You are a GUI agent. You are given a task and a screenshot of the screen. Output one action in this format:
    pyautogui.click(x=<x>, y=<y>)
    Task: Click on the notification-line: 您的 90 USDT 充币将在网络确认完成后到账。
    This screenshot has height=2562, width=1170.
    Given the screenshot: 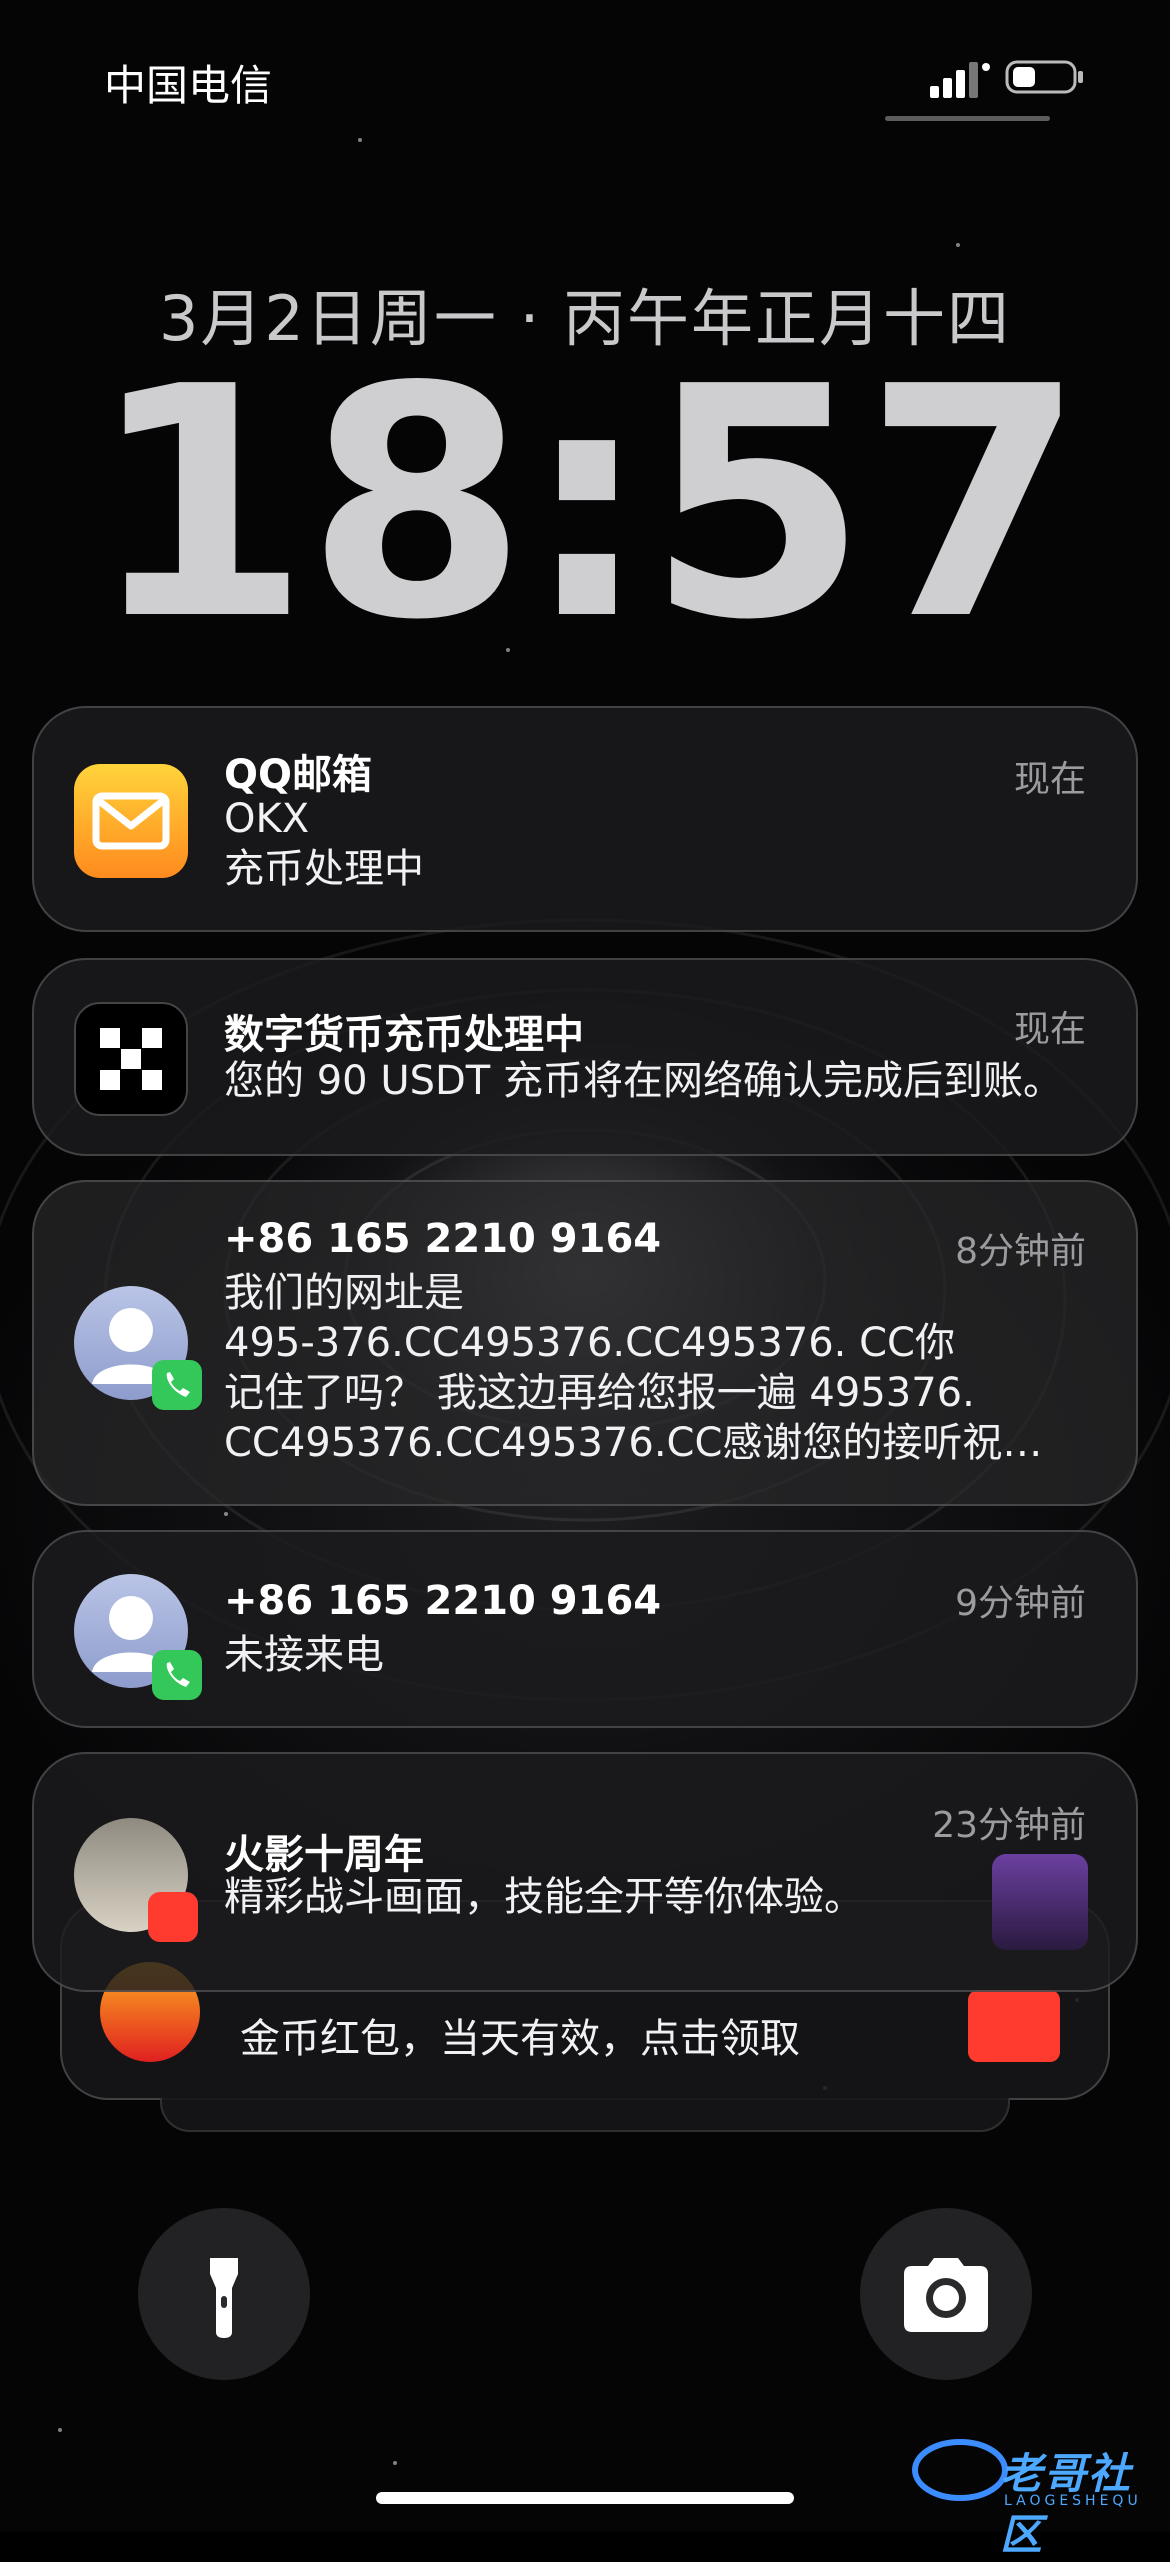 What is the action you would take?
    pyautogui.click(x=643, y=1081)
    